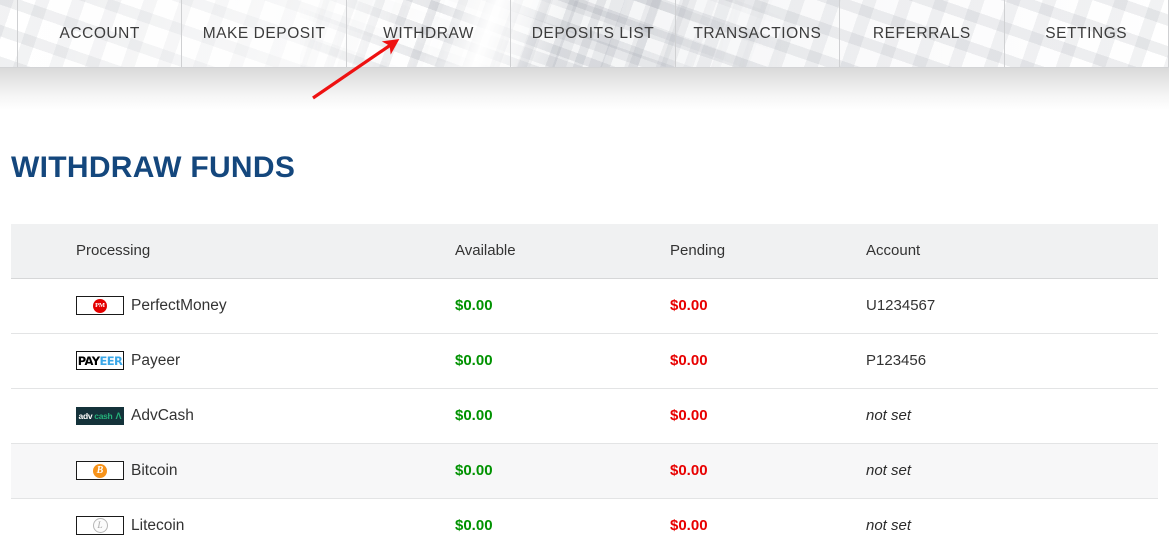 The image size is (1169, 545). I want to click on column-header-pending: Pending, so click(753, 251).